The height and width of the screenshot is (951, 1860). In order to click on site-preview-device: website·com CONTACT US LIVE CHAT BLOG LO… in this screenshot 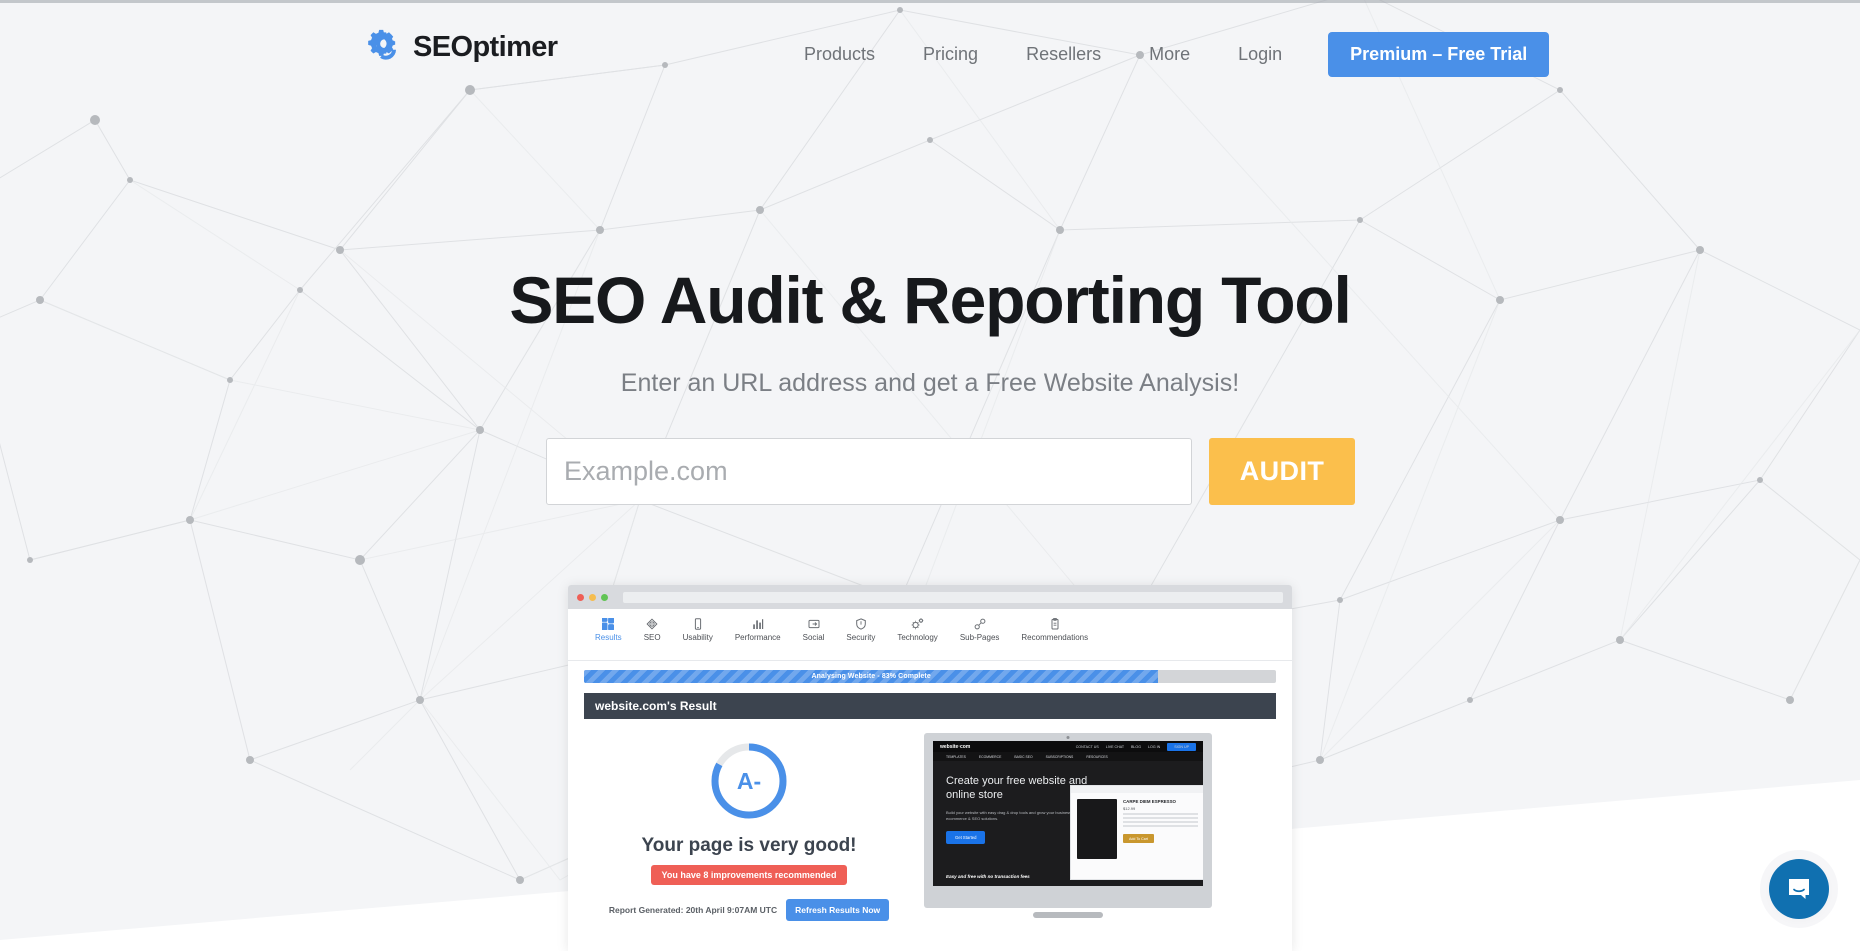, I will do `click(1068, 820)`.